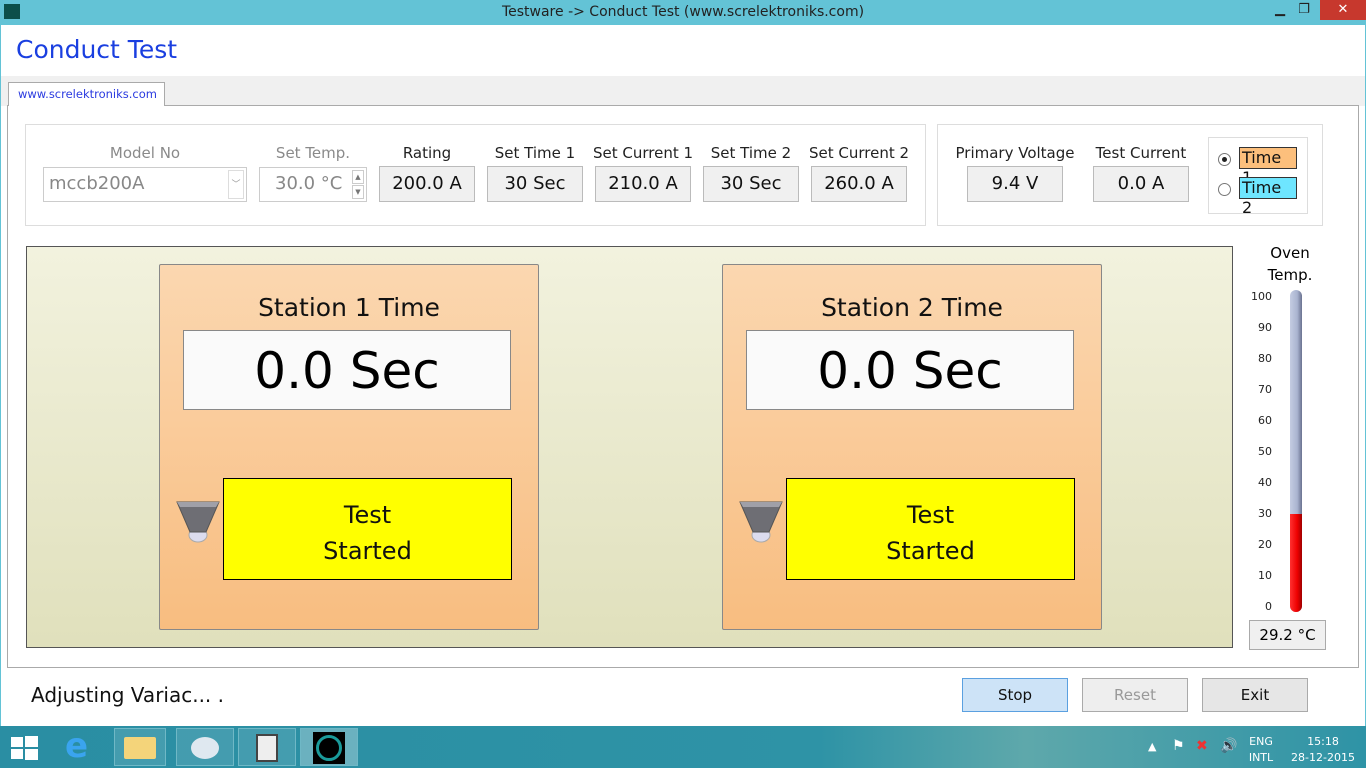 The height and width of the screenshot is (768, 1366). Describe the element at coordinates (859, 153) in the screenshot. I see `set-current-2-label: Set Current 2` at that location.